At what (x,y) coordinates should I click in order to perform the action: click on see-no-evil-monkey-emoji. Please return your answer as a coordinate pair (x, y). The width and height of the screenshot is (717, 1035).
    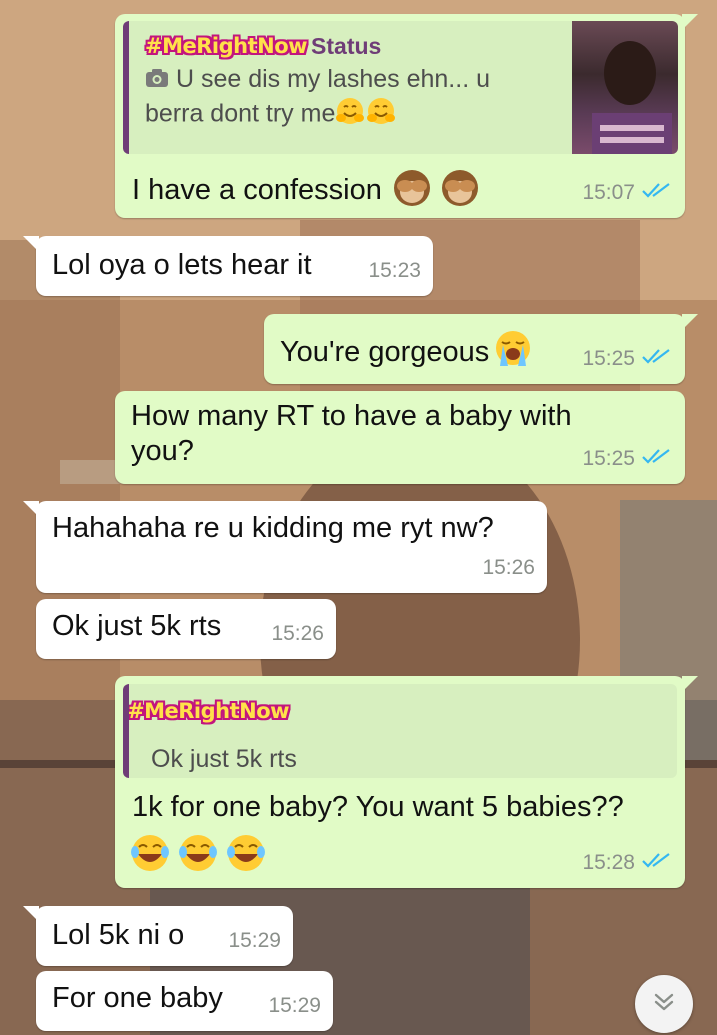
    Looking at the image, I should click on (436, 190).